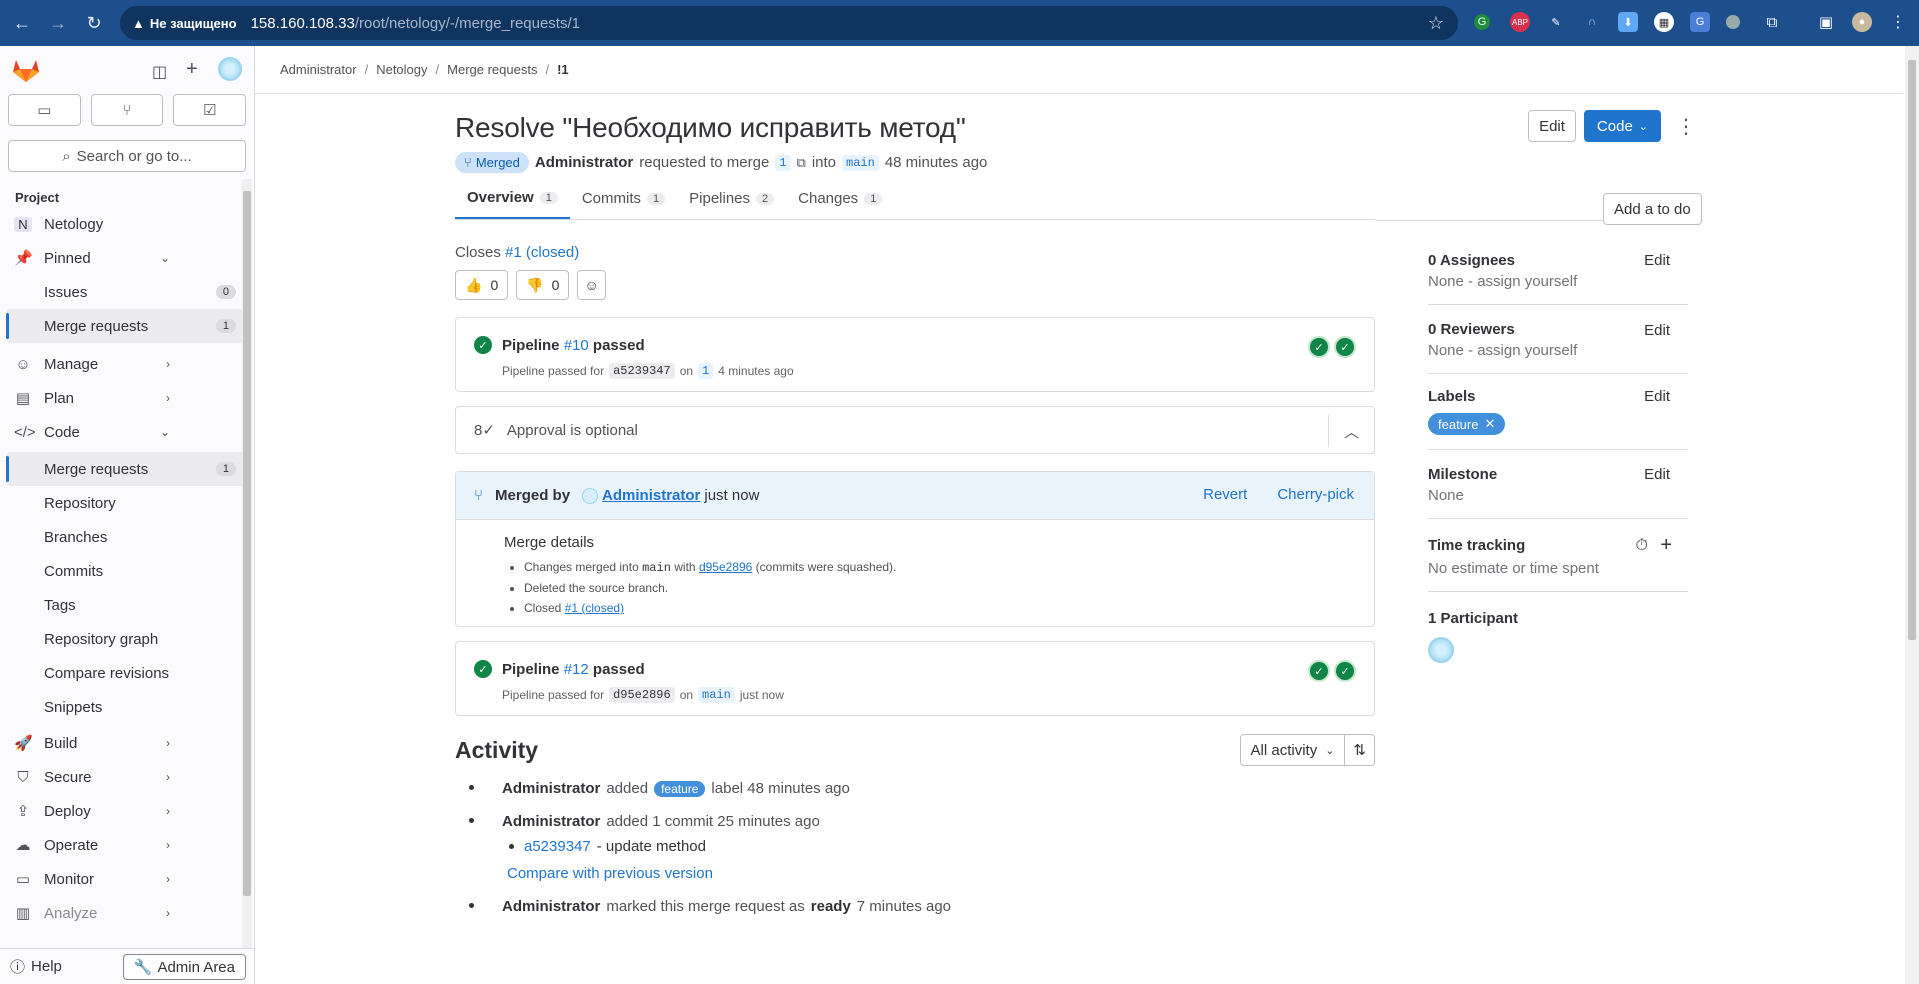  What do you see at coordinates (127, 743) in the screenshot?
I see `sidebar-build: 🚀 Build ›` at bounding box center [127, 743].